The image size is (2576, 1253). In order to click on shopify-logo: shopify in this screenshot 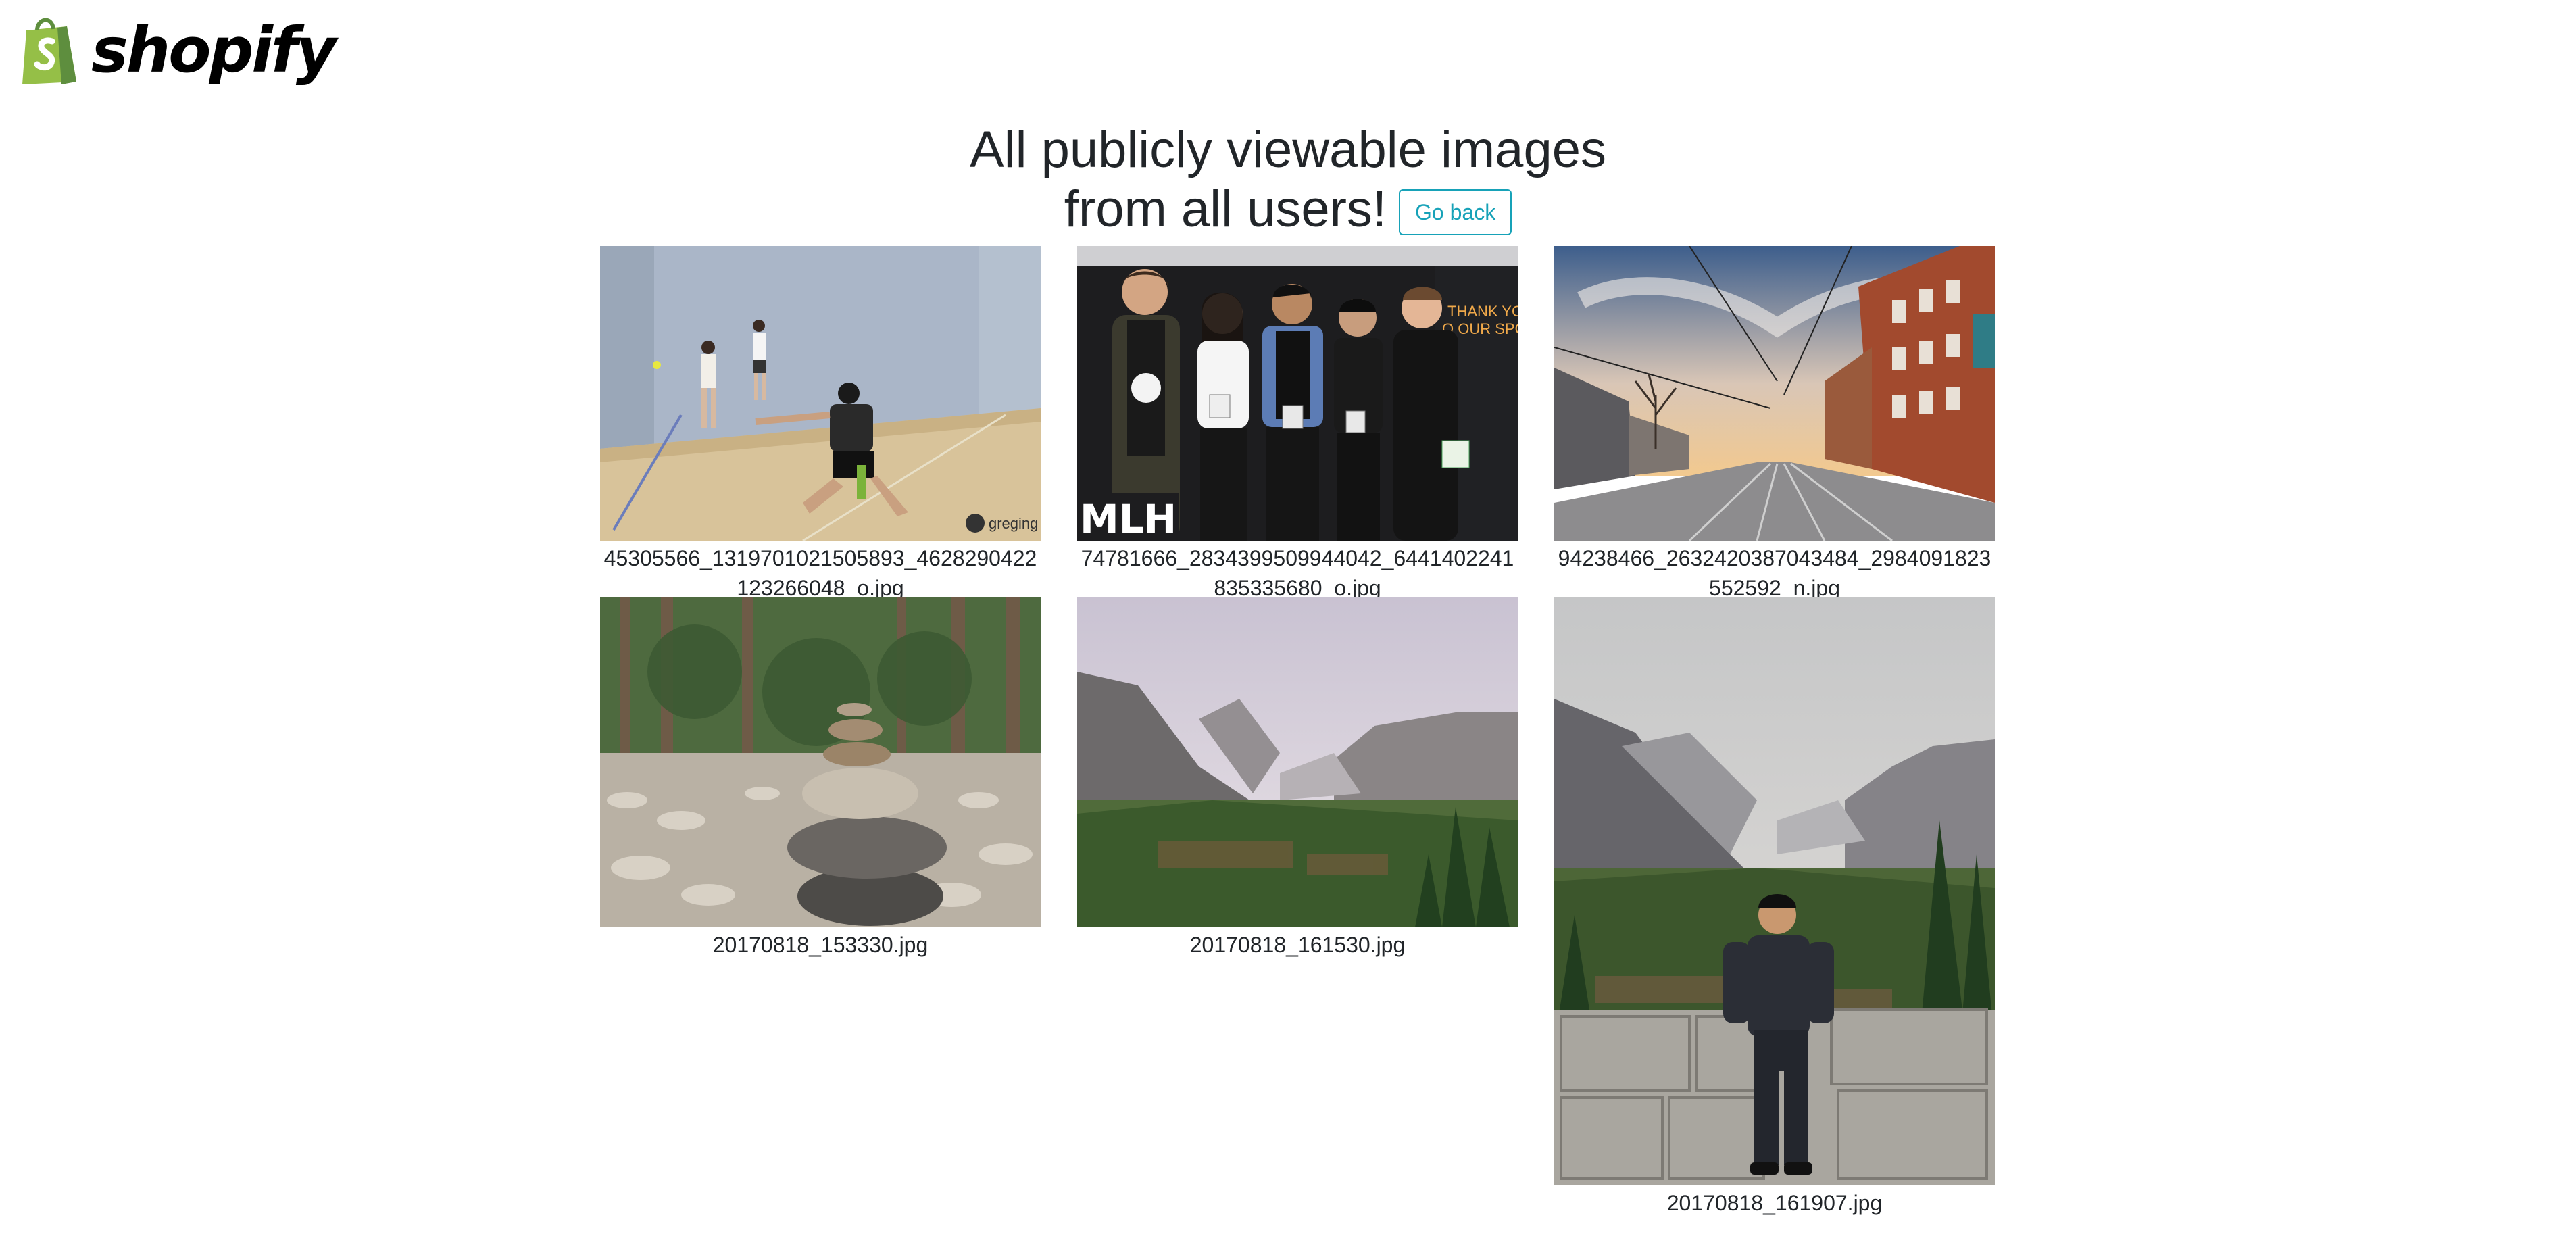, I will do `click(177, 51)`.